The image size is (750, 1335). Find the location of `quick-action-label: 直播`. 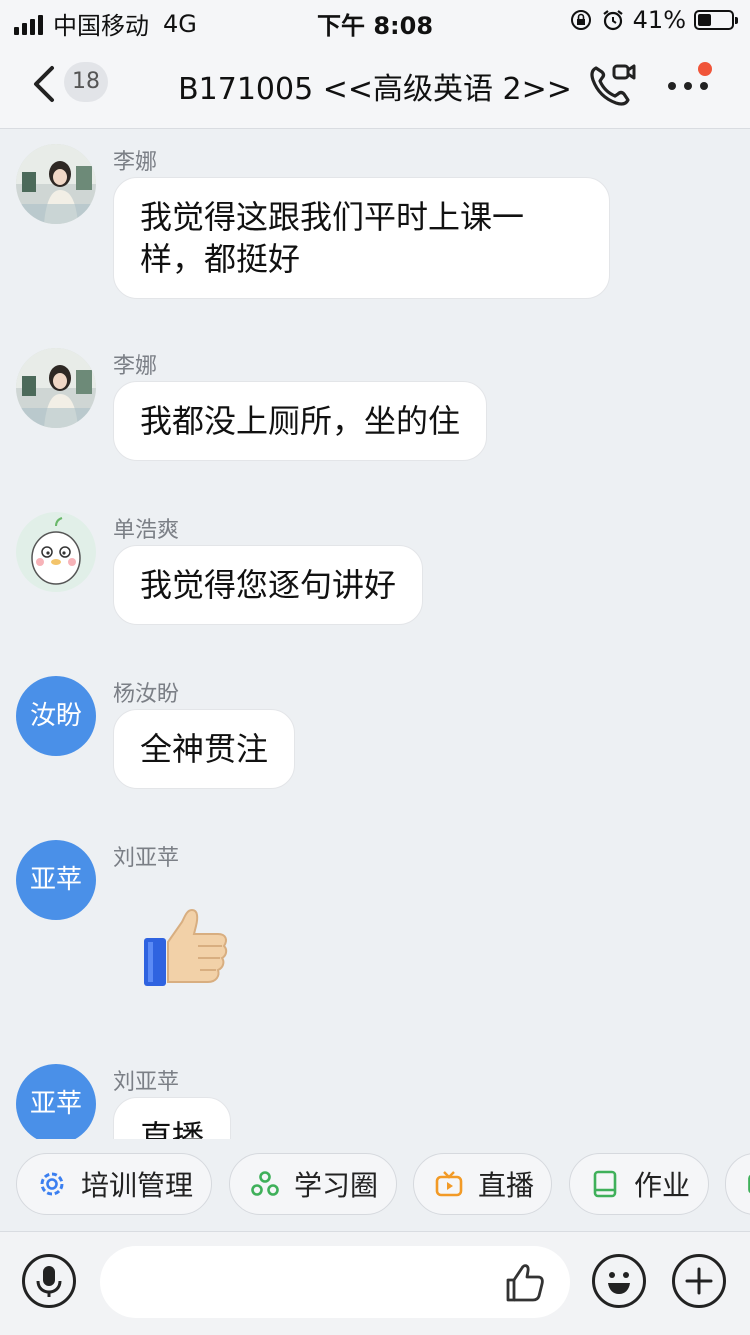

quick-action-label: 直播 is located at coordinates (506, 1185).